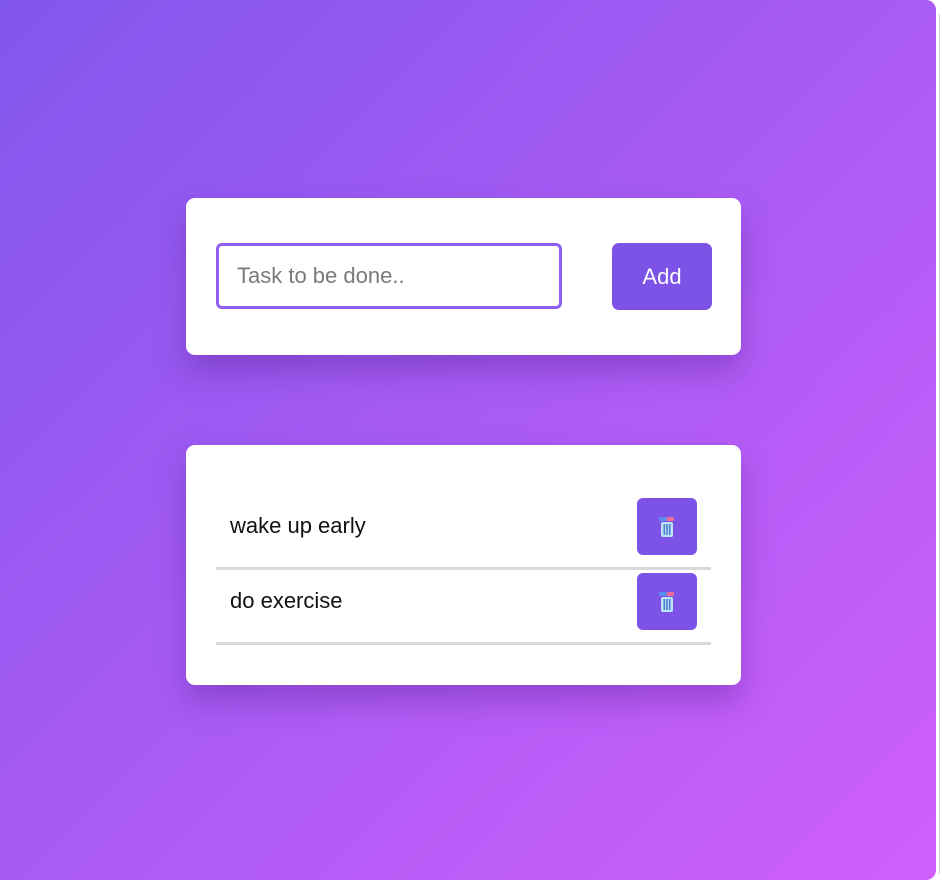 This screenshot has width=942, height=882. What do you see at coordinates (662, 276) in the screenshot?
I see `add-button: Add` at bounding box center [662, 276].